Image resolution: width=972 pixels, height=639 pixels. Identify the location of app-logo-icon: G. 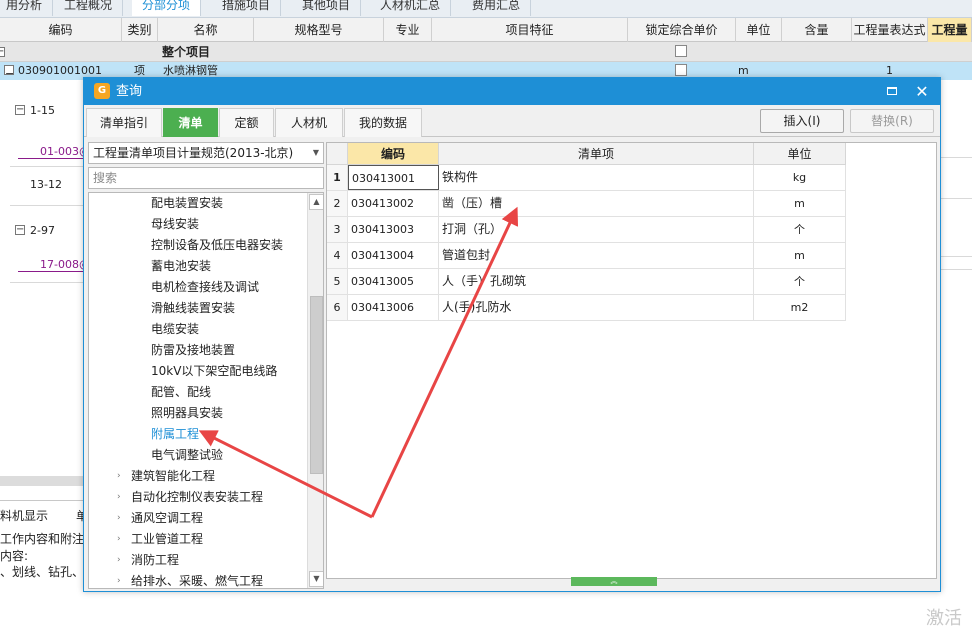
(102, 91).